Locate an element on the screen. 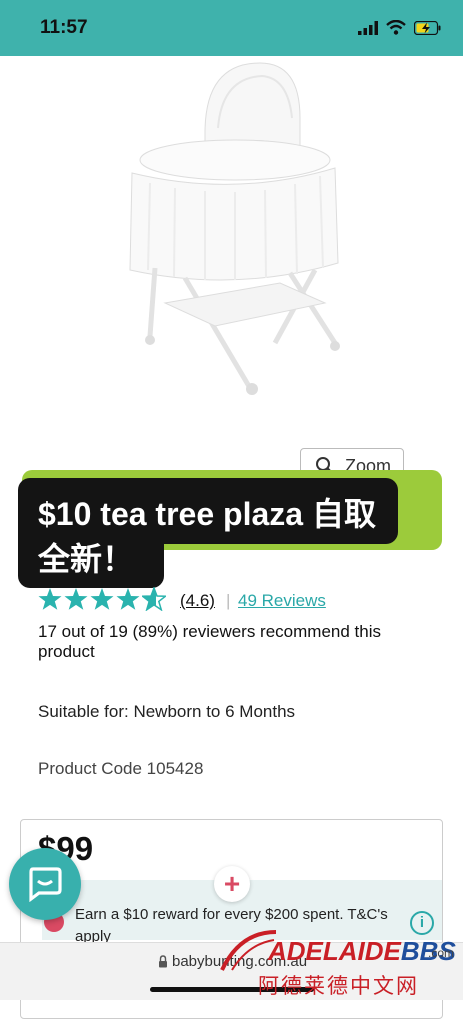  signal-icon is located at coordinates (368, 30).